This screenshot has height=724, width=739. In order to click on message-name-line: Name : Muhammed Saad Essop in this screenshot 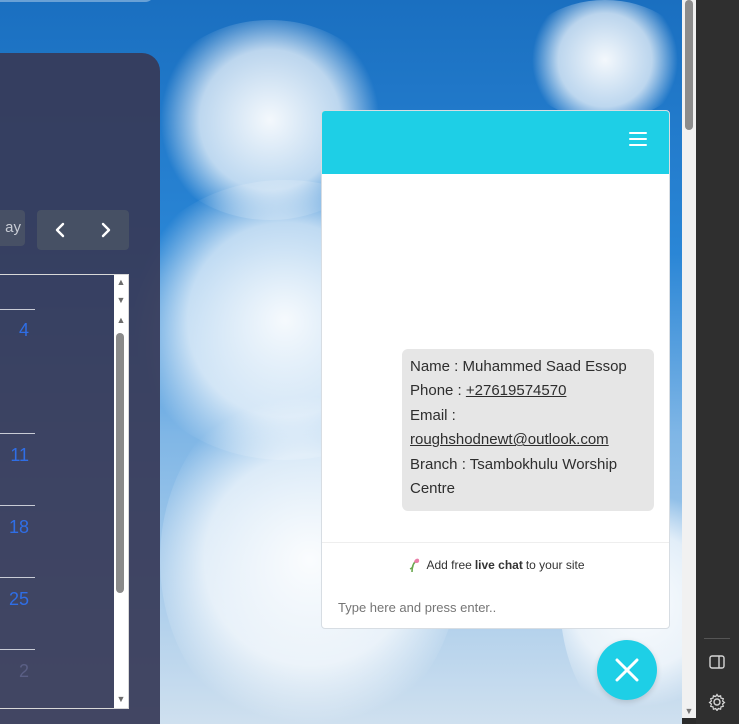, I will do `click(518, 366)`.